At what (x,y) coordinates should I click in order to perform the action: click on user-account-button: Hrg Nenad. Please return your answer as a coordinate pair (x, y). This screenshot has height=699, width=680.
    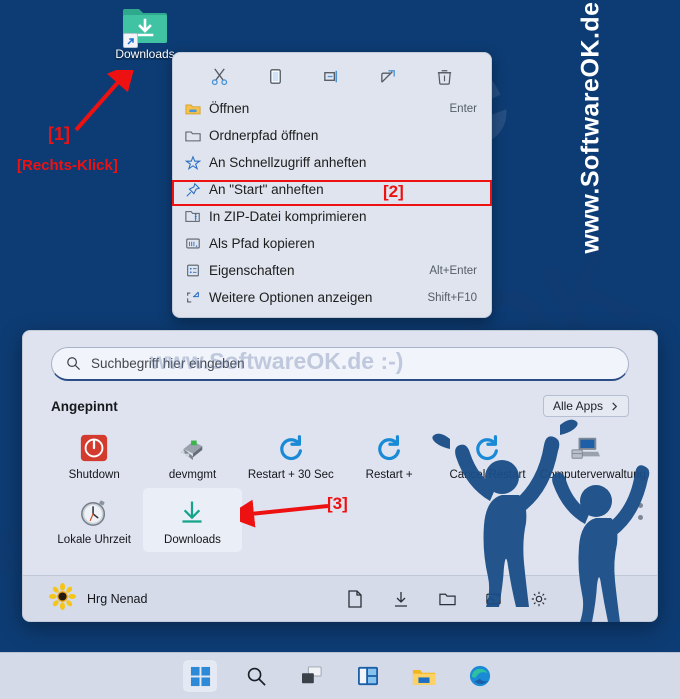
    Looking at the image, I should click on (98, 598).